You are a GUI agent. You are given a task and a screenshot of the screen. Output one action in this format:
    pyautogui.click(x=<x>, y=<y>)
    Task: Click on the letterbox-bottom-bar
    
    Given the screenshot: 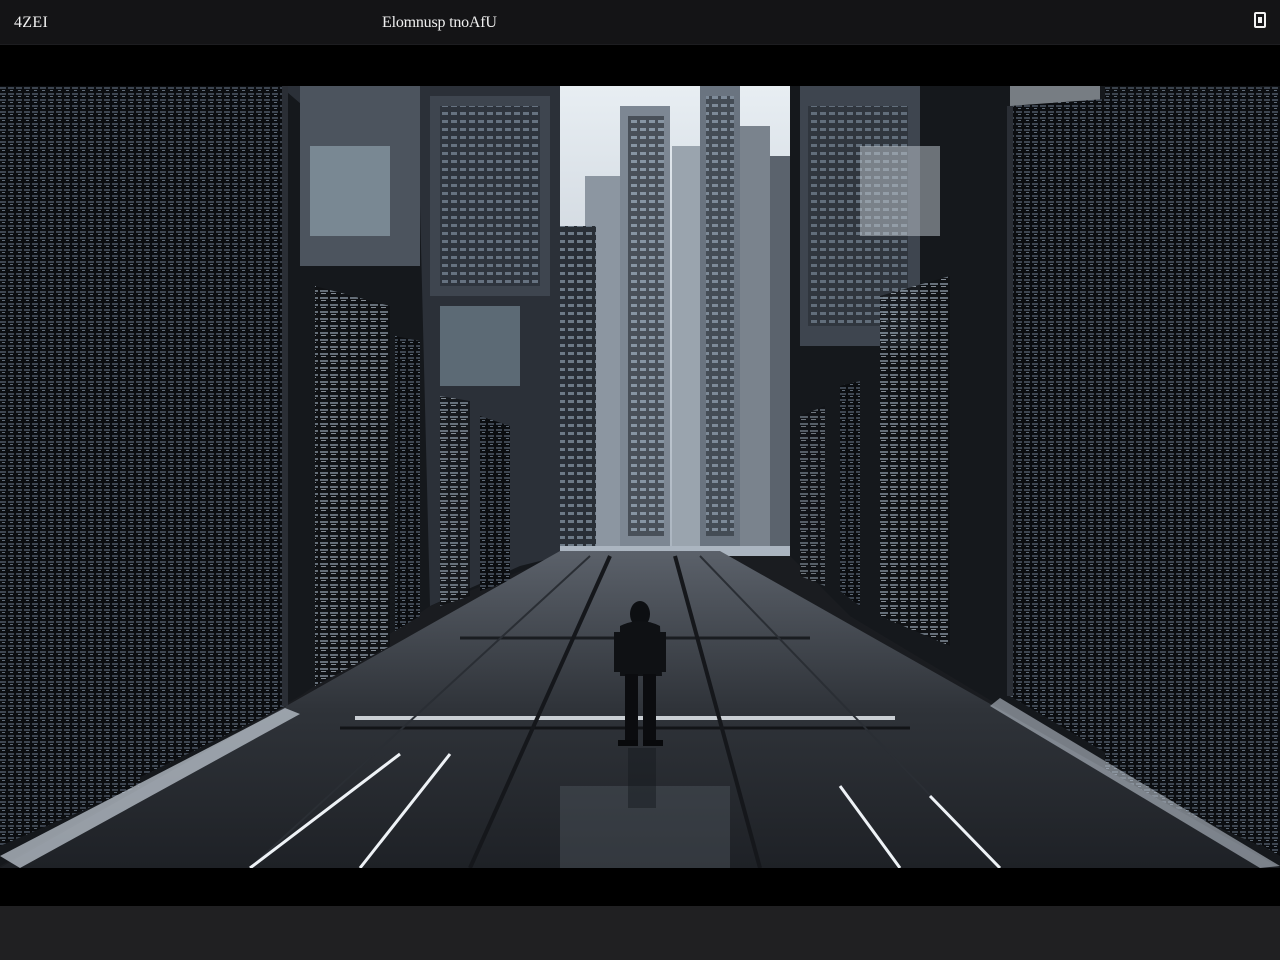 What is the action you would take?
    pyautogui.click(x=640, y=887)
    